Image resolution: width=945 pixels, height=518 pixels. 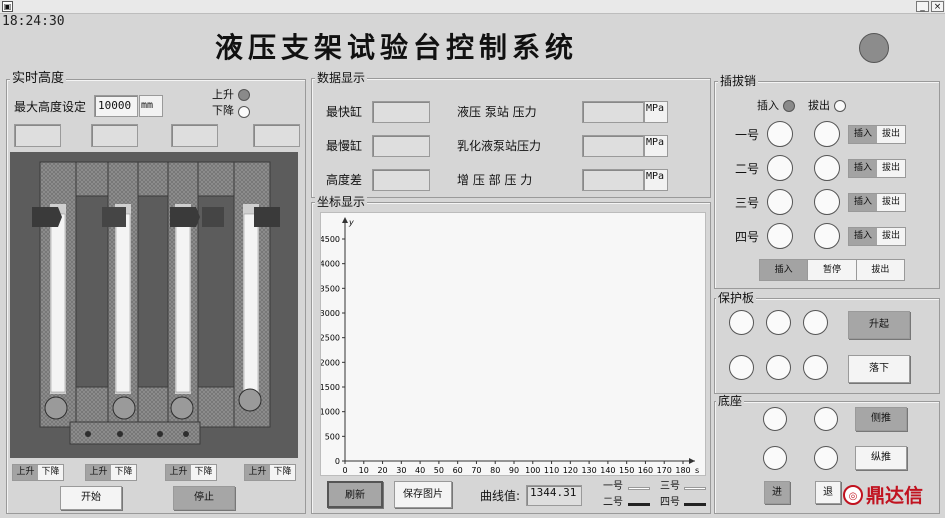 I want to click on base-label: 底座, so click(x=730, y=401).